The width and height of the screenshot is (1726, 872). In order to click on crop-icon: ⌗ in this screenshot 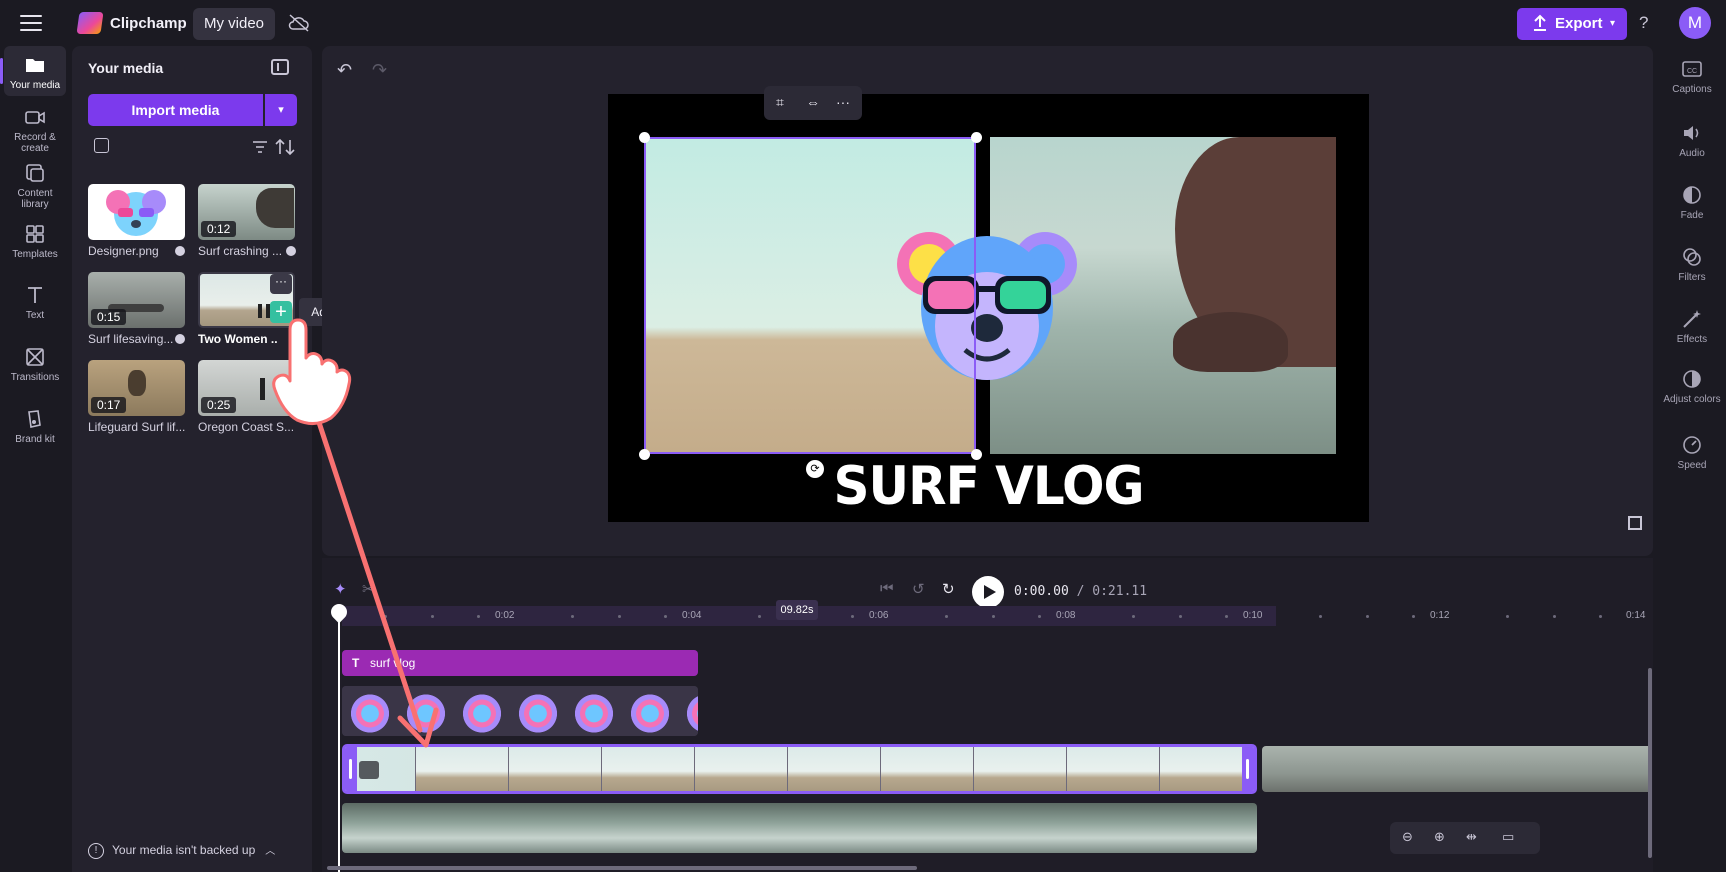, I will do `click(780, 102)`.